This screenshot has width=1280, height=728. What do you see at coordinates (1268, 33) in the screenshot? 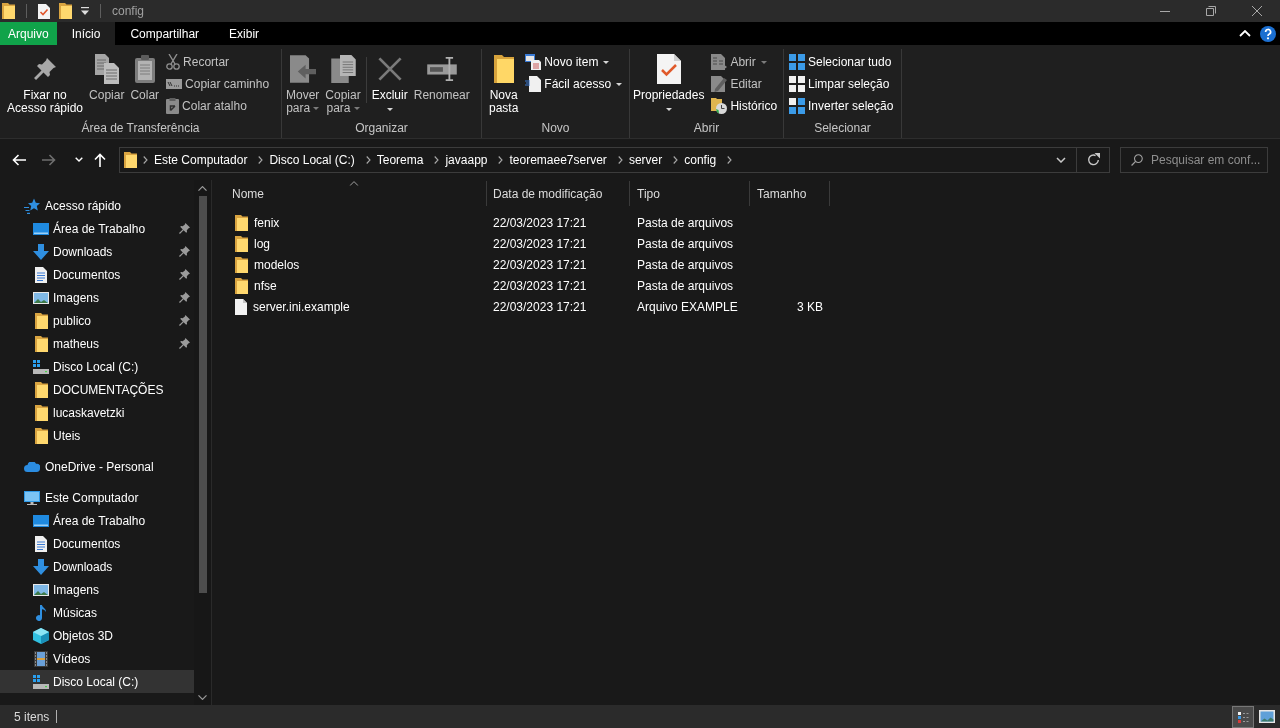
I see `help-icon` at bounding box center [1268, 33].